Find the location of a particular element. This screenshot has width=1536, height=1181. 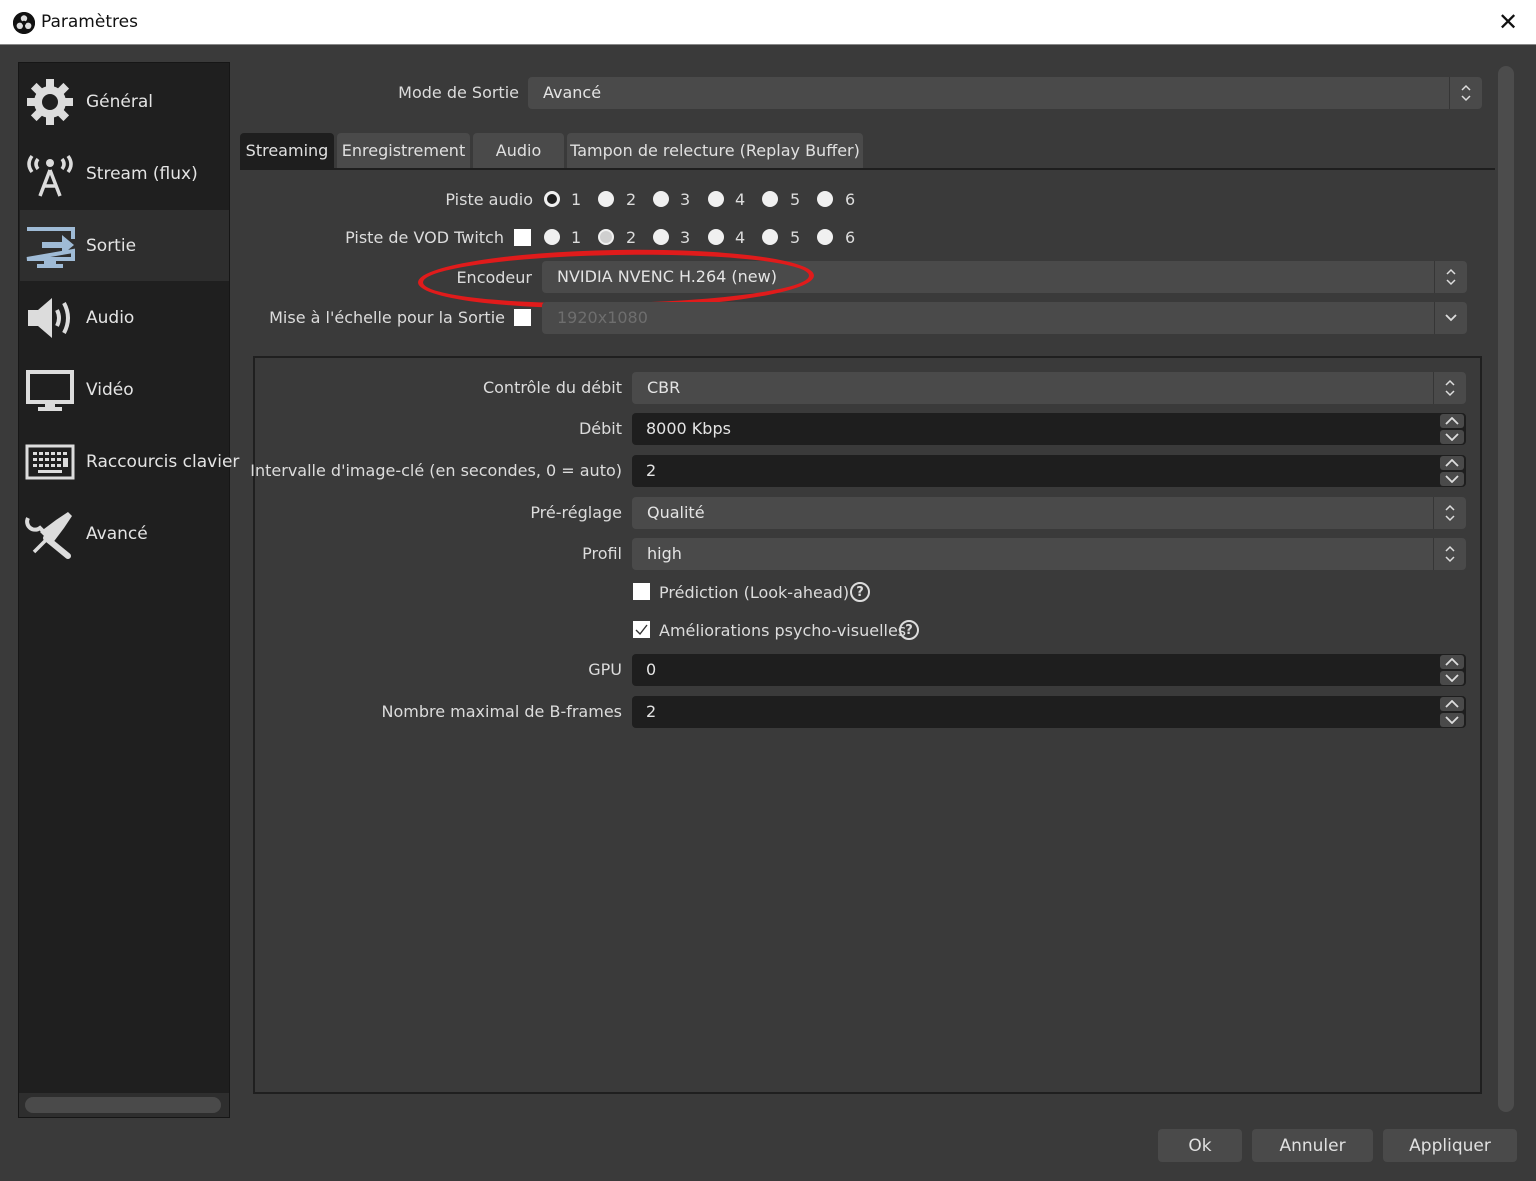

bitrate-label: Débit is located at coordinates (600, 428).